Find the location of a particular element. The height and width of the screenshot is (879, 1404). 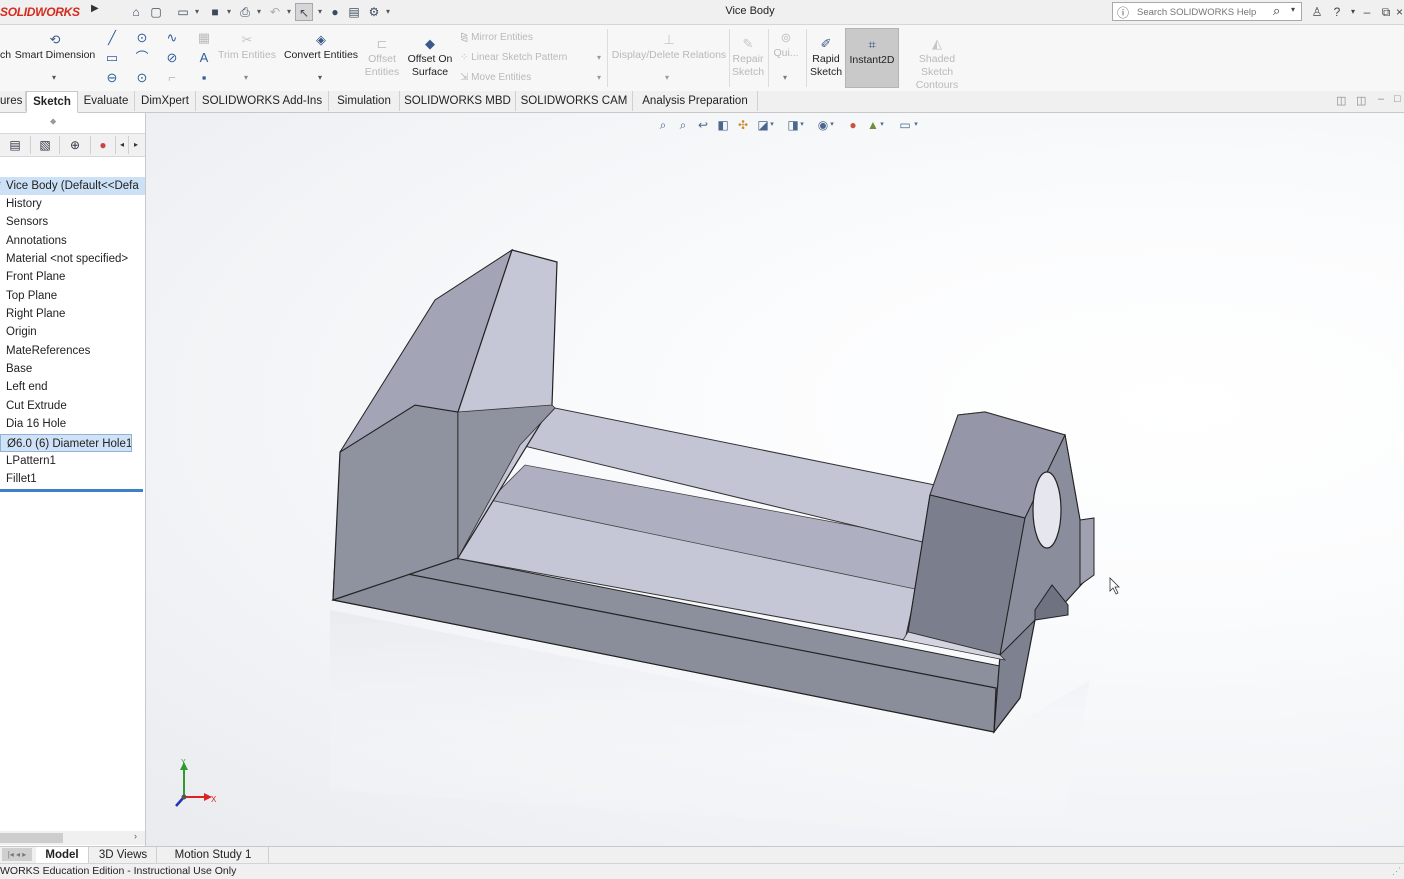

save-icon: ■ is located at coordinates (215, 12).